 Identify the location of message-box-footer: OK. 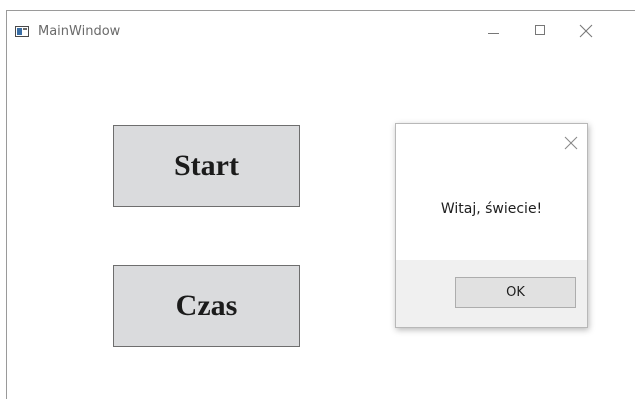
(491, 293).